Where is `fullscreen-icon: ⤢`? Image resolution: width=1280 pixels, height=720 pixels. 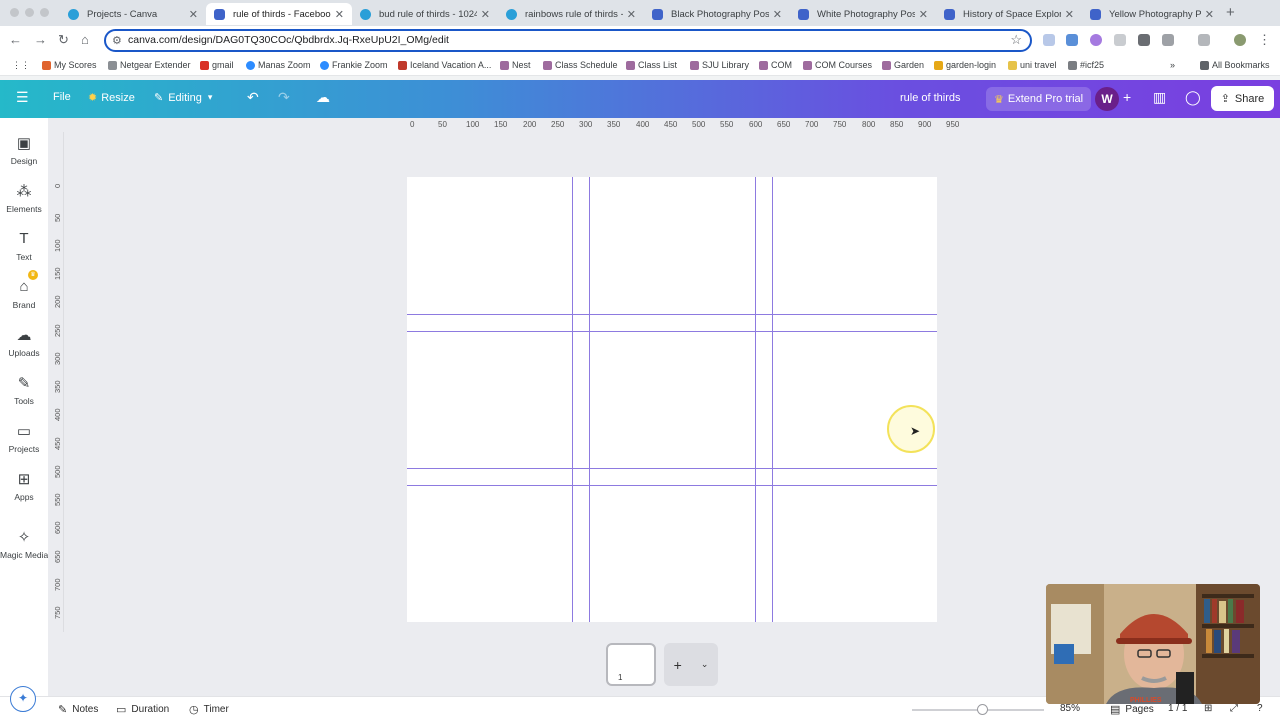
fullscreen-icon: ⤢ is located at coordinates (1234, 708).